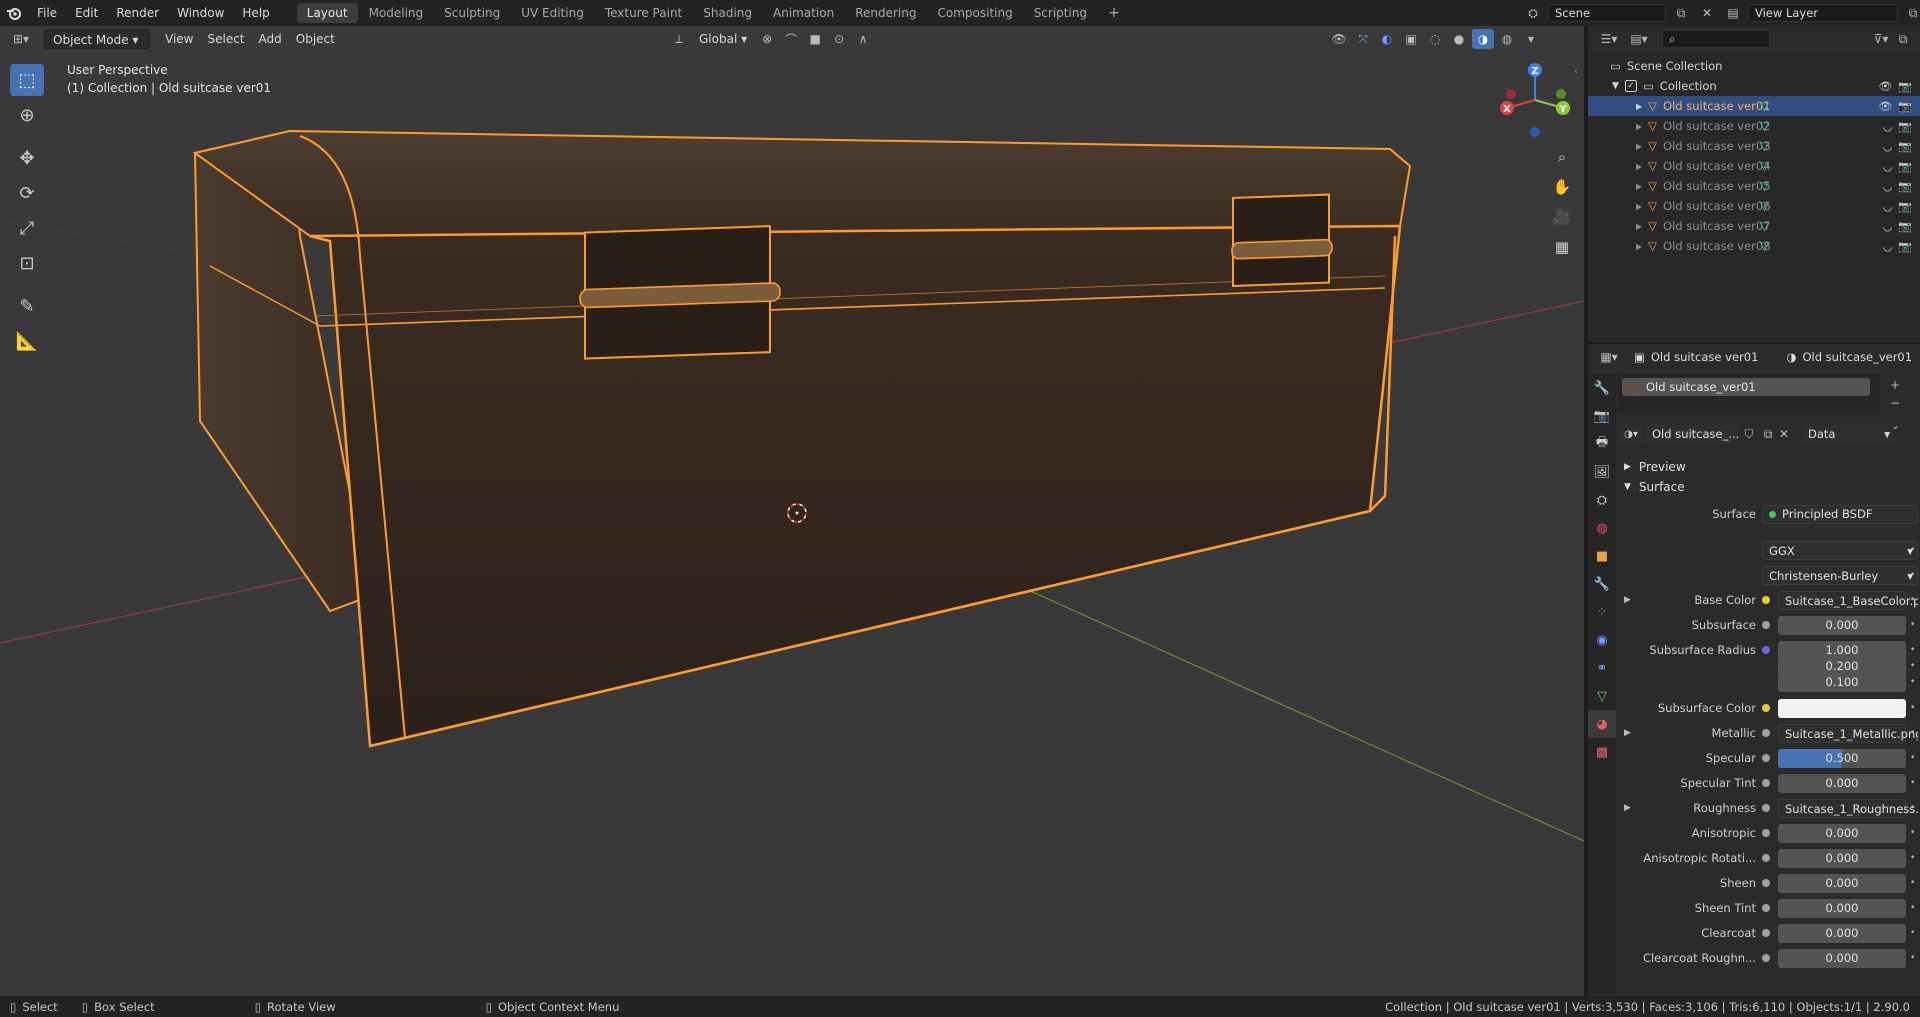  Describe the element at coordinates (1754, 66) in the screenshot. I see `scene-collection-row: ▭ Scene Collection` at that location.